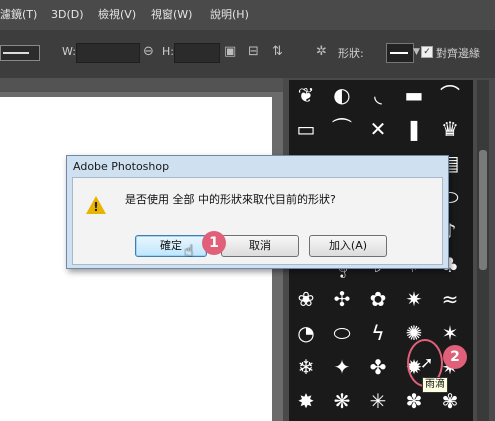 The width and height of the screenshot is (495, 421). Describe the element at coordinates (414, 129) in the screenshot. I see `shape-thumbnail: ❚` at that location.